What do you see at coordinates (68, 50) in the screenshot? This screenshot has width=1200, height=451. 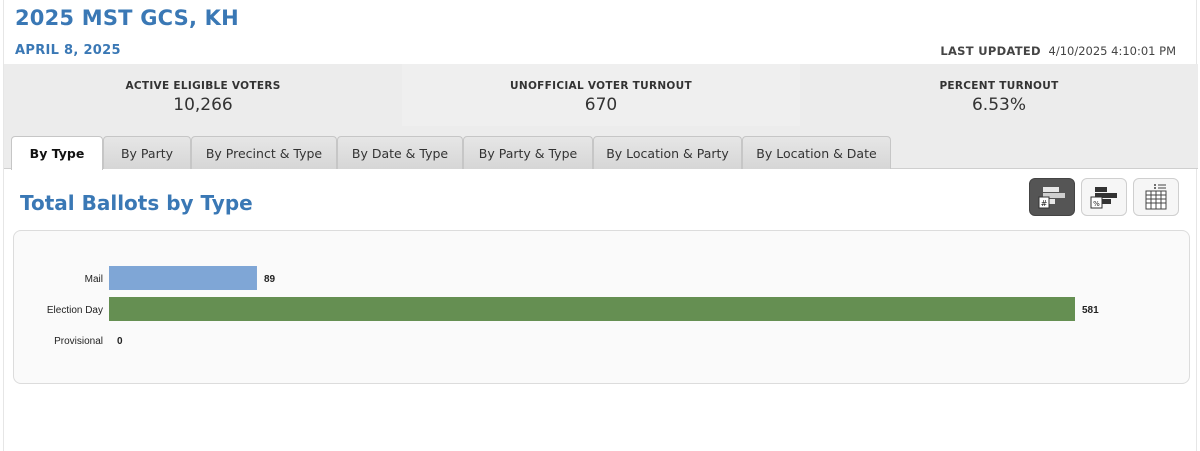 I see `election-date: APRIL 8, 2025` at bounding box center [68, 50].